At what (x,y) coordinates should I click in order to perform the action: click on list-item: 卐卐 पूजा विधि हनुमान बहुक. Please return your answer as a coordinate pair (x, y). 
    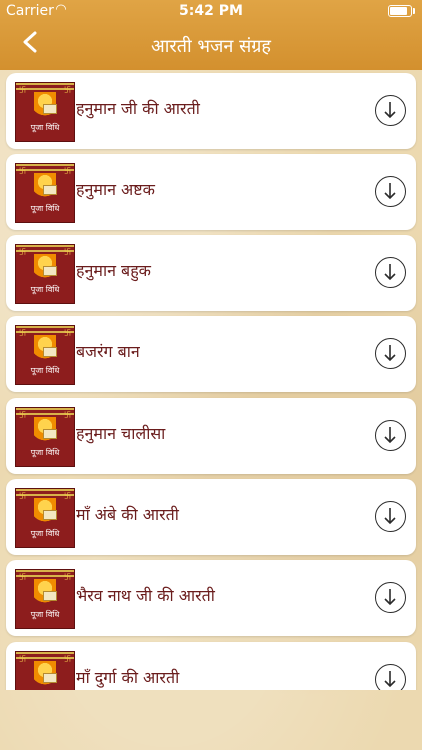
    Looking at the image, I should click on (211, 273).